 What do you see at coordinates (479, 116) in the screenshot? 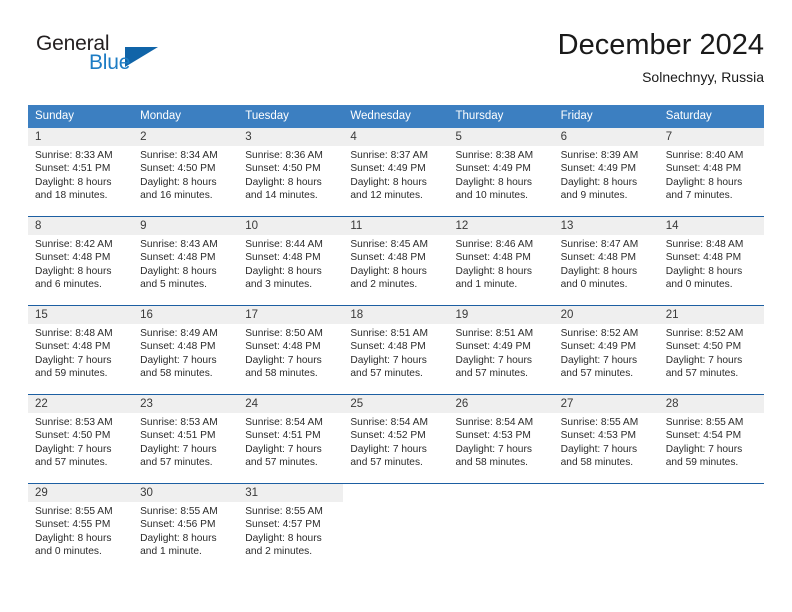
I see `weekday-header-thursday: Thursday` at bounding box center [479, 116].